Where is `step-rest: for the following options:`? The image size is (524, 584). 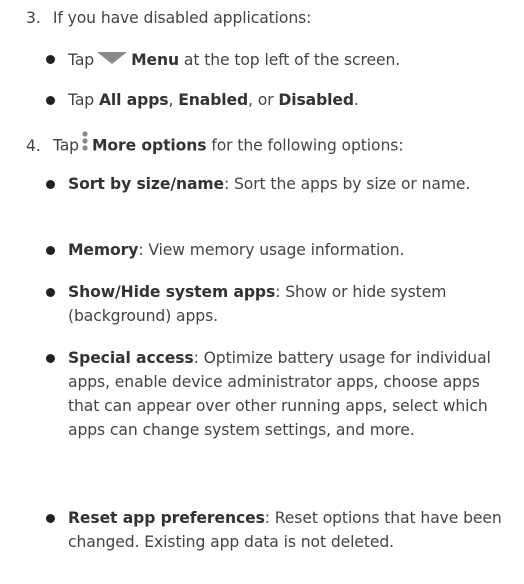
step-rest: for the following options: is located at coordinates (305, 145).